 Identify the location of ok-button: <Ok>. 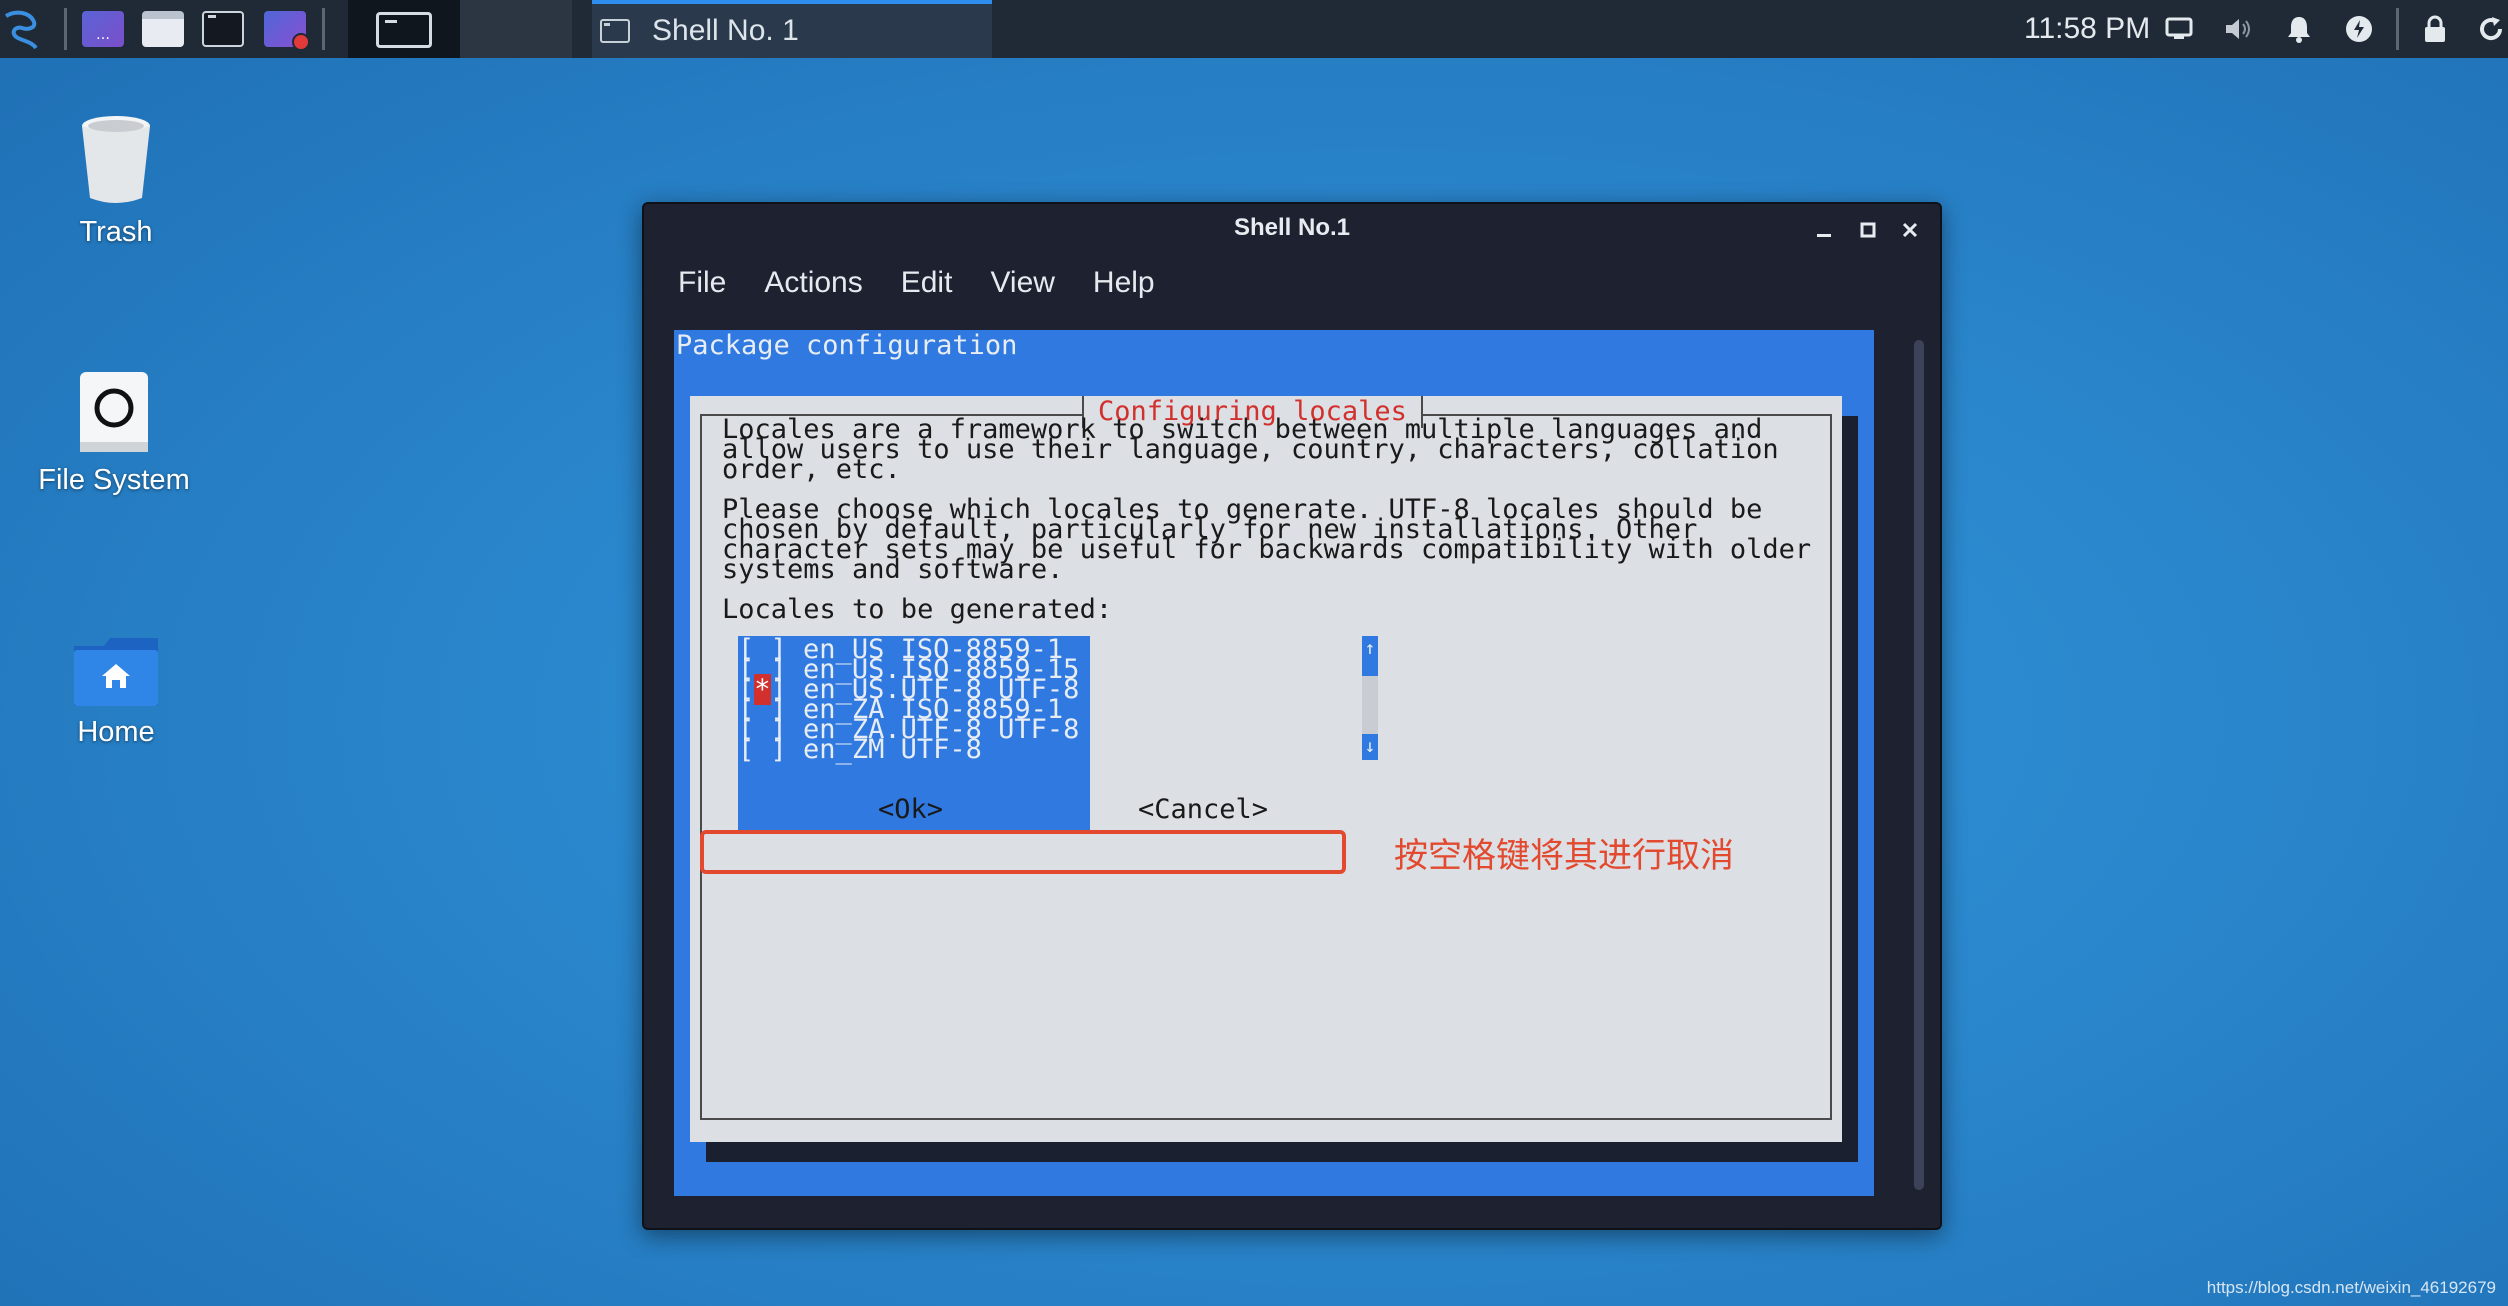
(910, 810).